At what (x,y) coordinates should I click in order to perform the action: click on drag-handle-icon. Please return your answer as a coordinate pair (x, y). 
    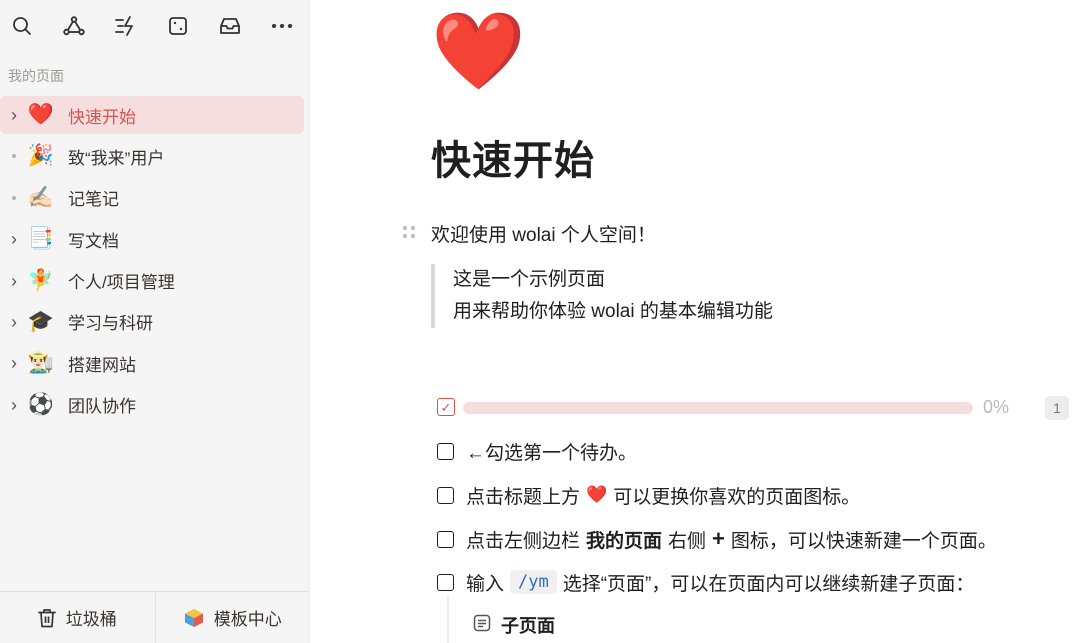
    Looking at the image, I should click on (410, 233).